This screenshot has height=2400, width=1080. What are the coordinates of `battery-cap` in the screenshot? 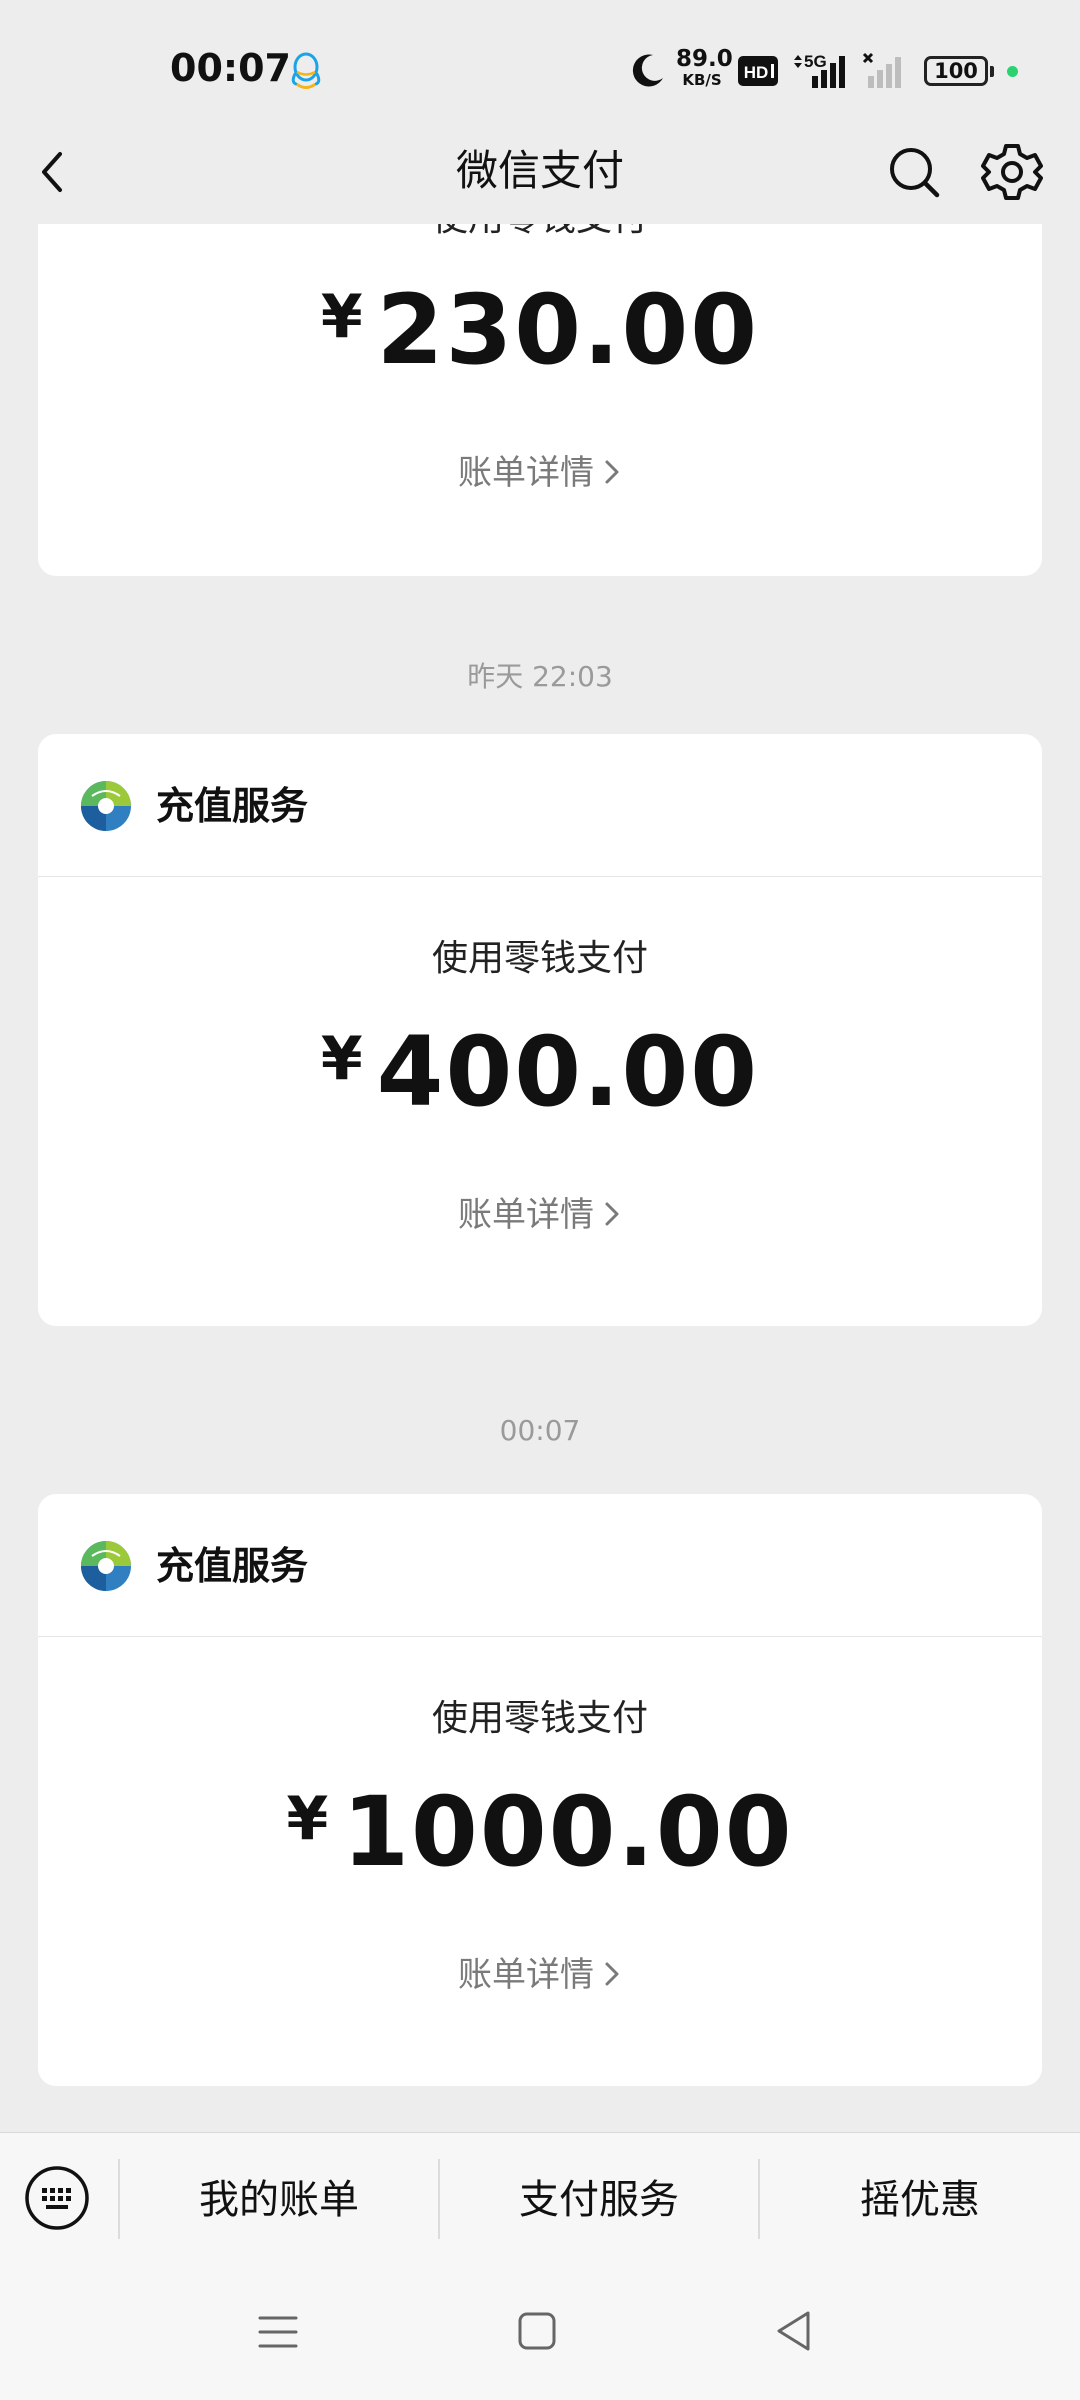 It's located at (992, 71).